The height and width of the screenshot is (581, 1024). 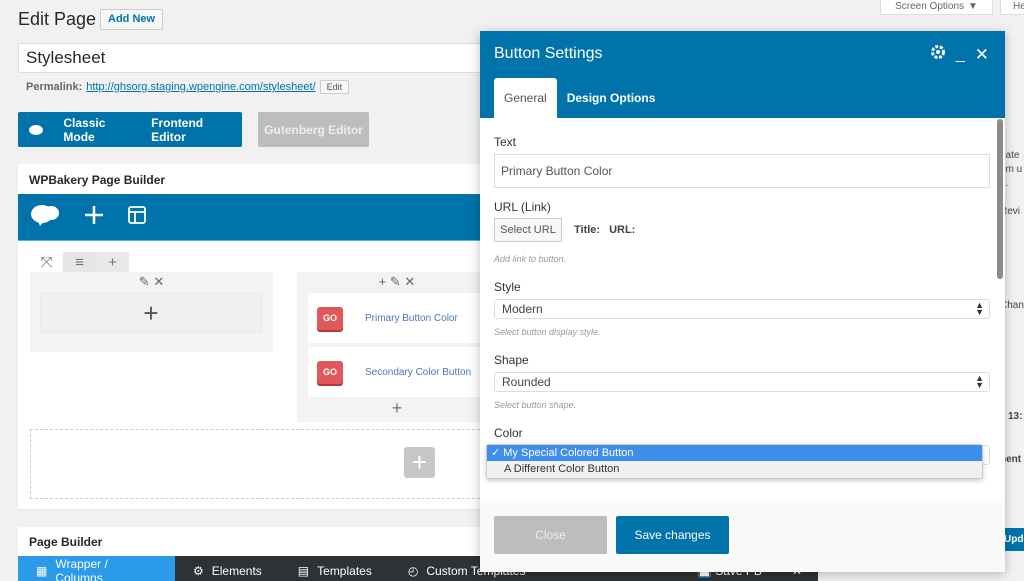 I want to click on modal-footer: Close Save changes, so click(x=742, y=537).